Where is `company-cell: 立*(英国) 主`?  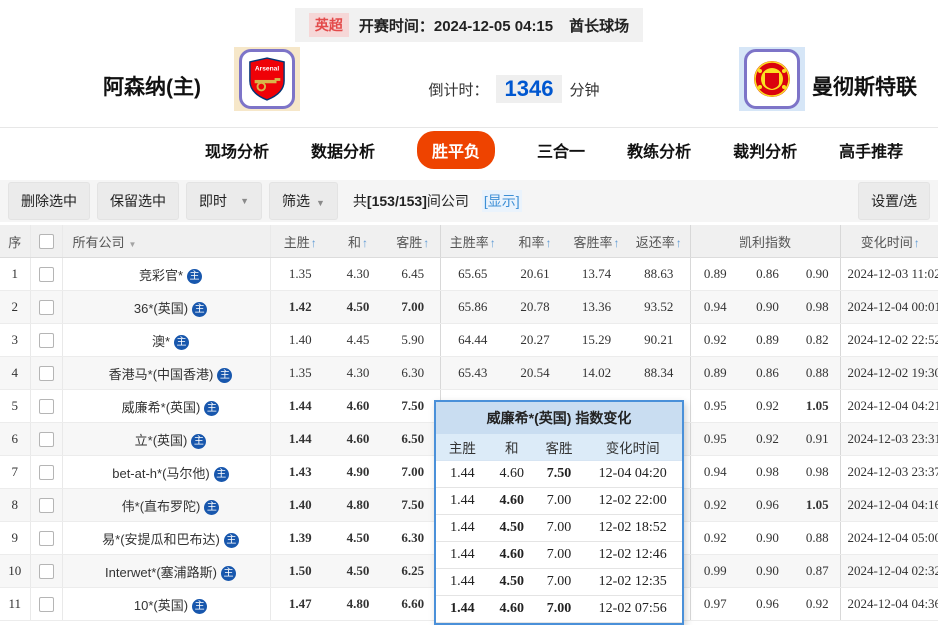
company-cell: 立*(英国) 主 is located at coordinates (165, 439).